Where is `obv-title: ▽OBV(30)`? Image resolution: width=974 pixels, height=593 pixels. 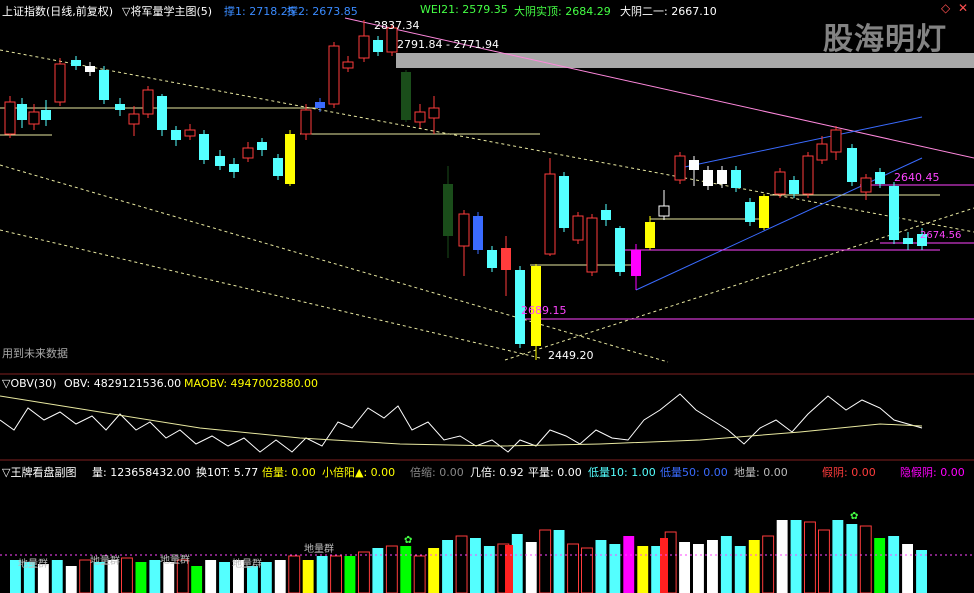
obv-title: ▽OBV(30) is located at coordinates (29, 383).